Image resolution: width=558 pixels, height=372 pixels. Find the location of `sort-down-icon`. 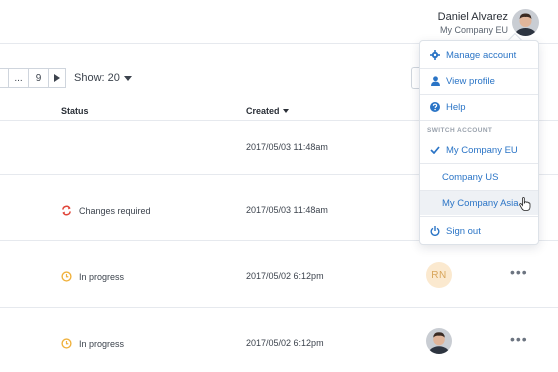

sort-down-icon is located at coordinates (285, 111).